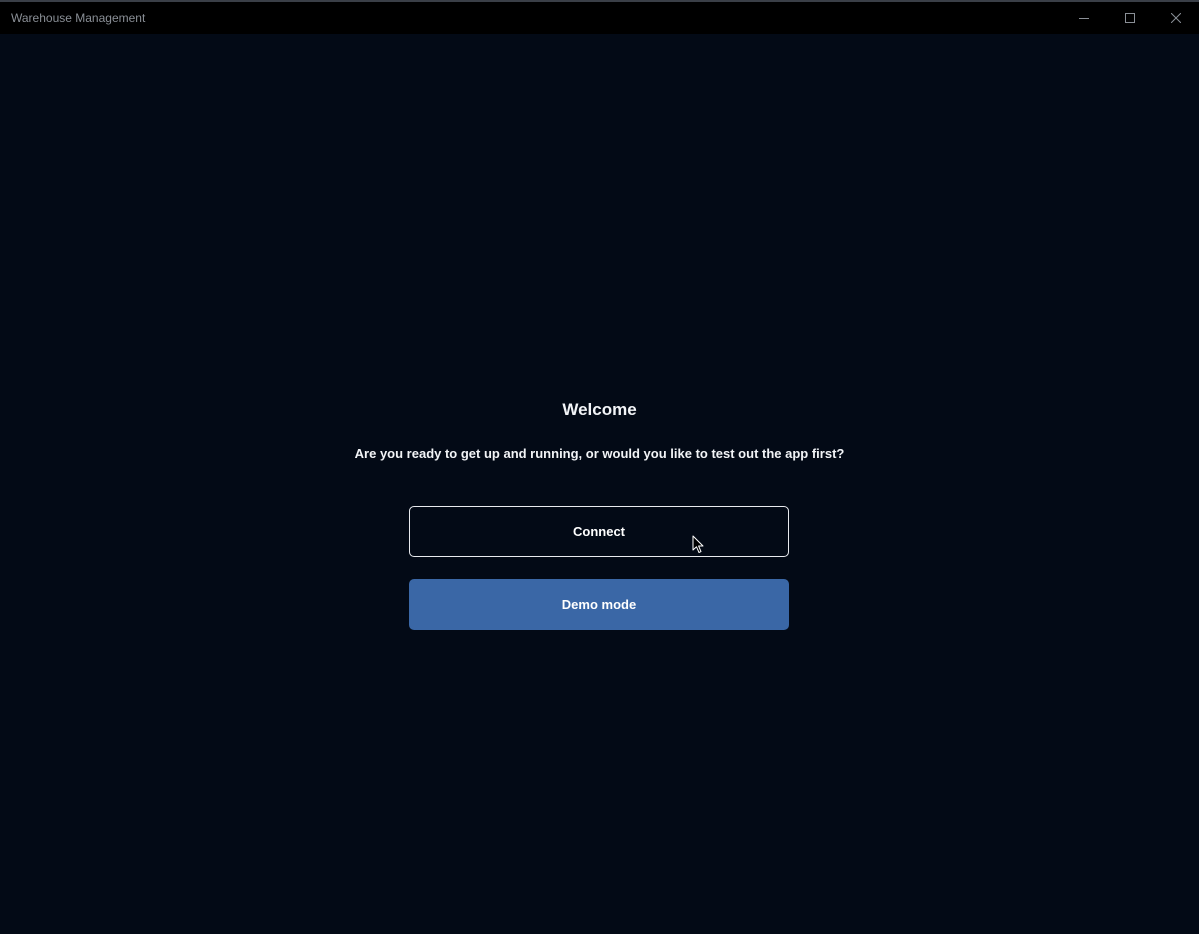 This screenshot has height=934, width=1199. I want to click on minimize-icon, so click(1084, 18).